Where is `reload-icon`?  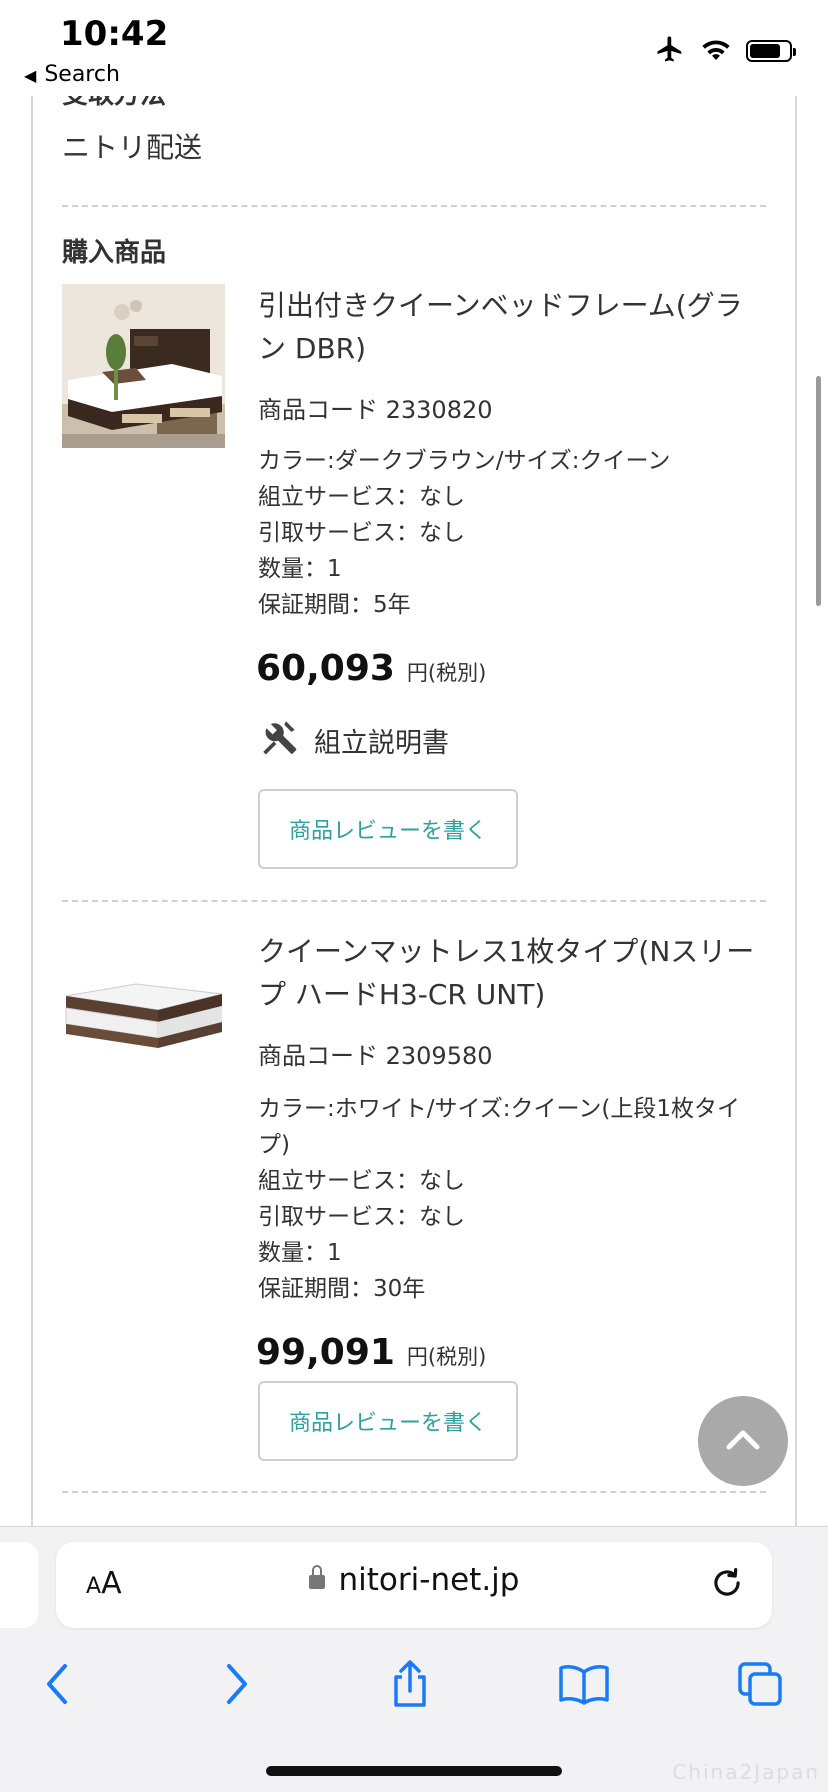
reload-icon is located at coordinates (727, 1585).